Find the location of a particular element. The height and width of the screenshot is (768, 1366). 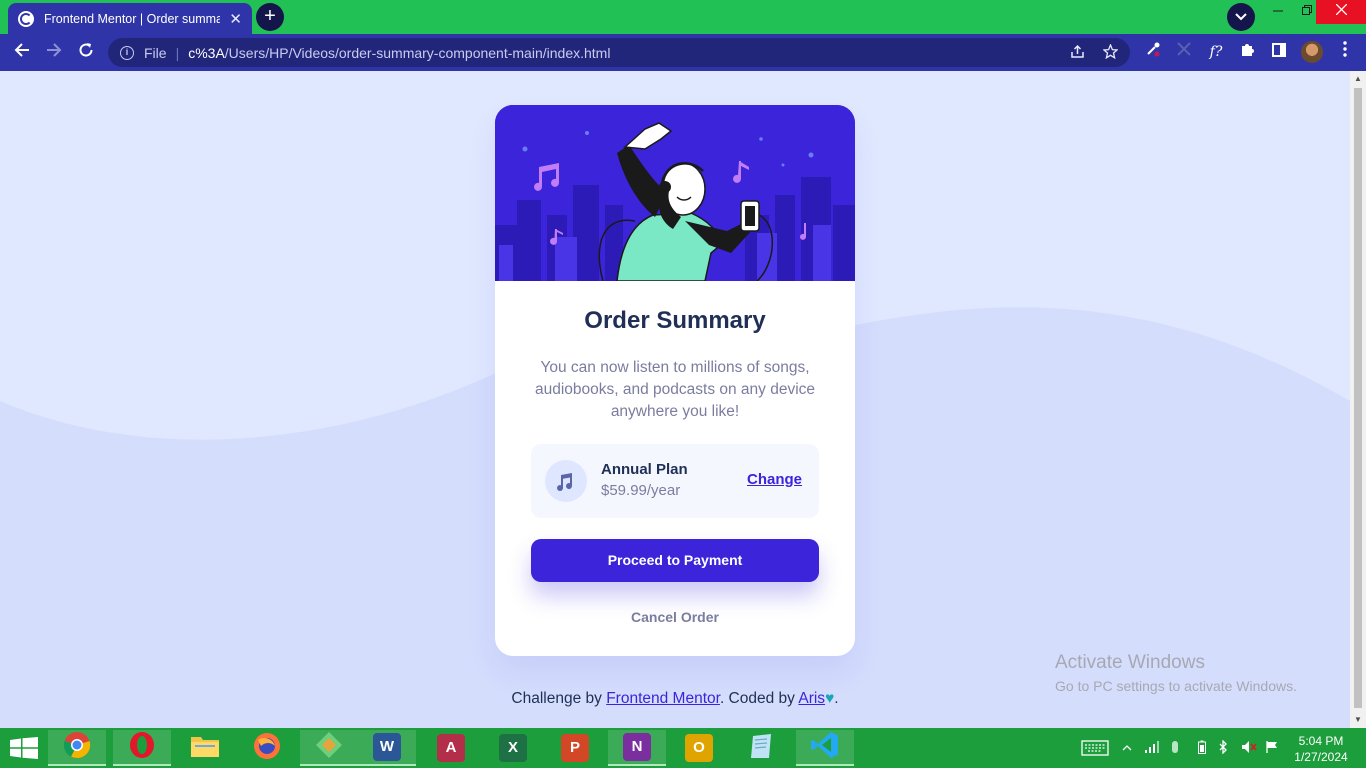

taskbar-access: A is located at coordinates (451, 748).